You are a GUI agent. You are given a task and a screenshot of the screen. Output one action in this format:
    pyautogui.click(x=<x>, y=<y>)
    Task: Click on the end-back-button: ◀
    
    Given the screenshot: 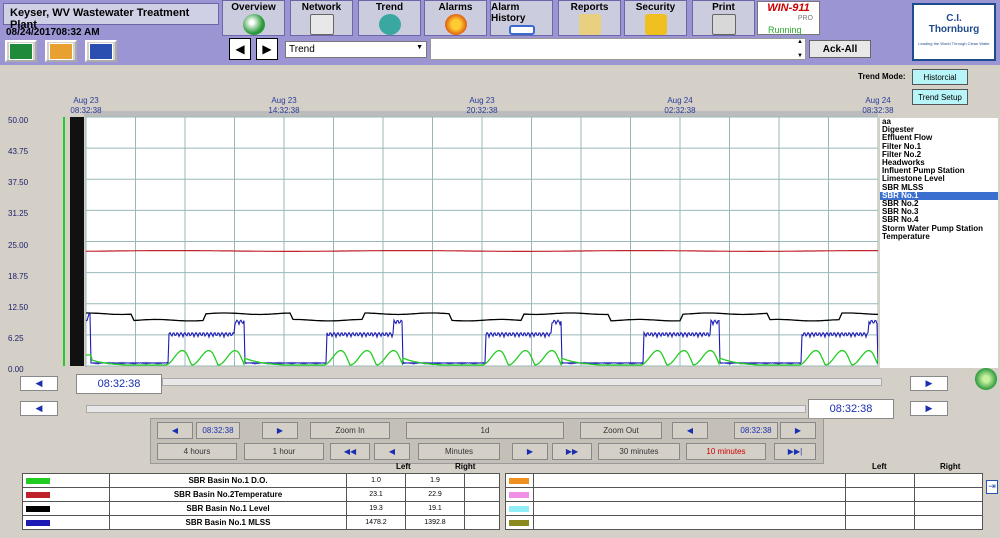 What is the action you would take?
    pyautogui.click(x=690, y=430)
    